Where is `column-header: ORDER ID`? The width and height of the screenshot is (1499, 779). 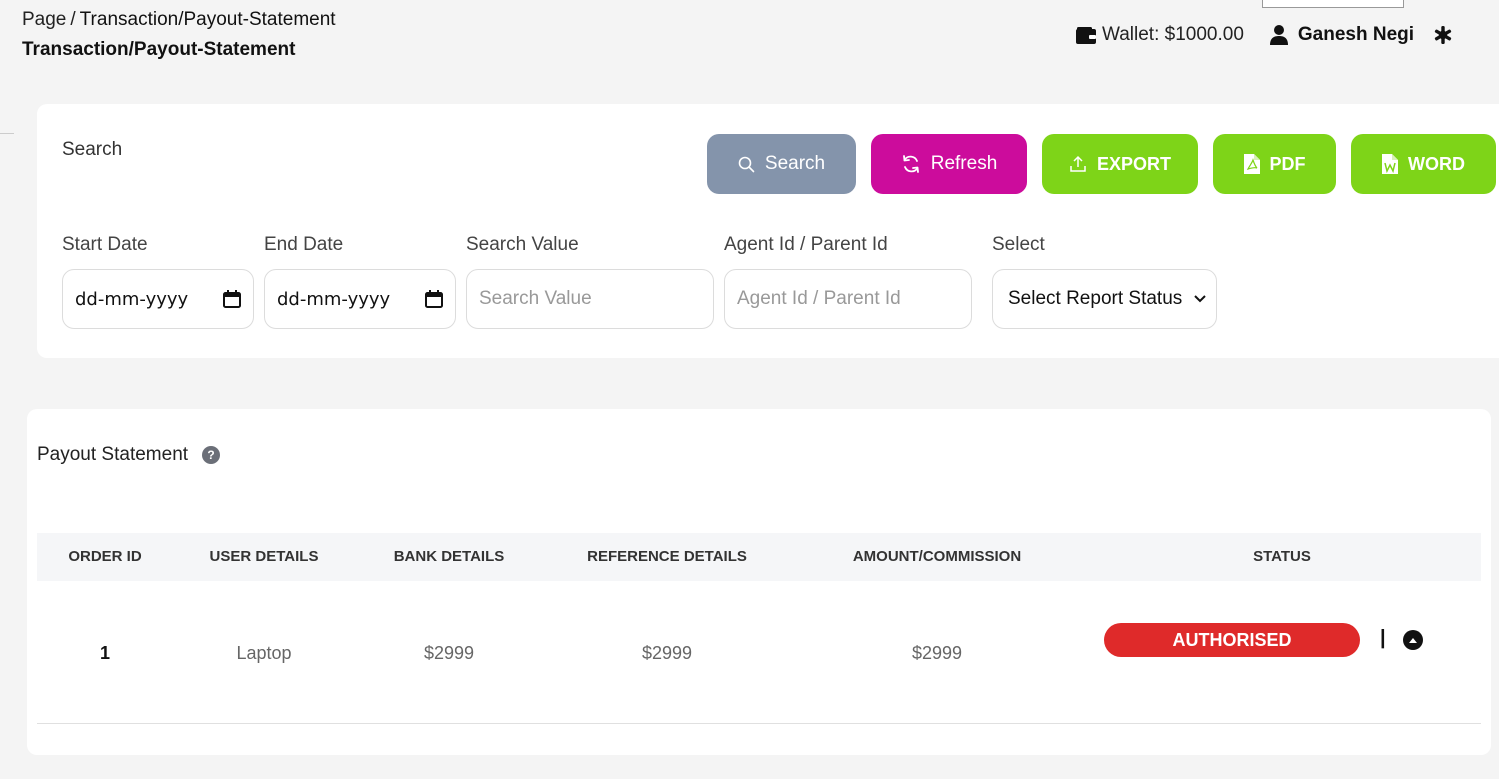 column-header: ORDER ID is located at coordinates (105, 556).